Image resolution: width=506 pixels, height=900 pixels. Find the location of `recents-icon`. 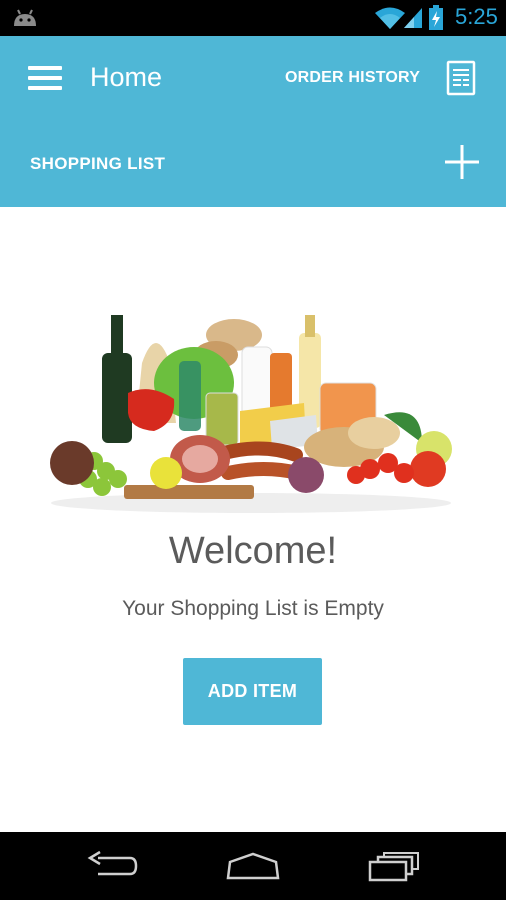

recents-icon is located at coordinates (394, 867).